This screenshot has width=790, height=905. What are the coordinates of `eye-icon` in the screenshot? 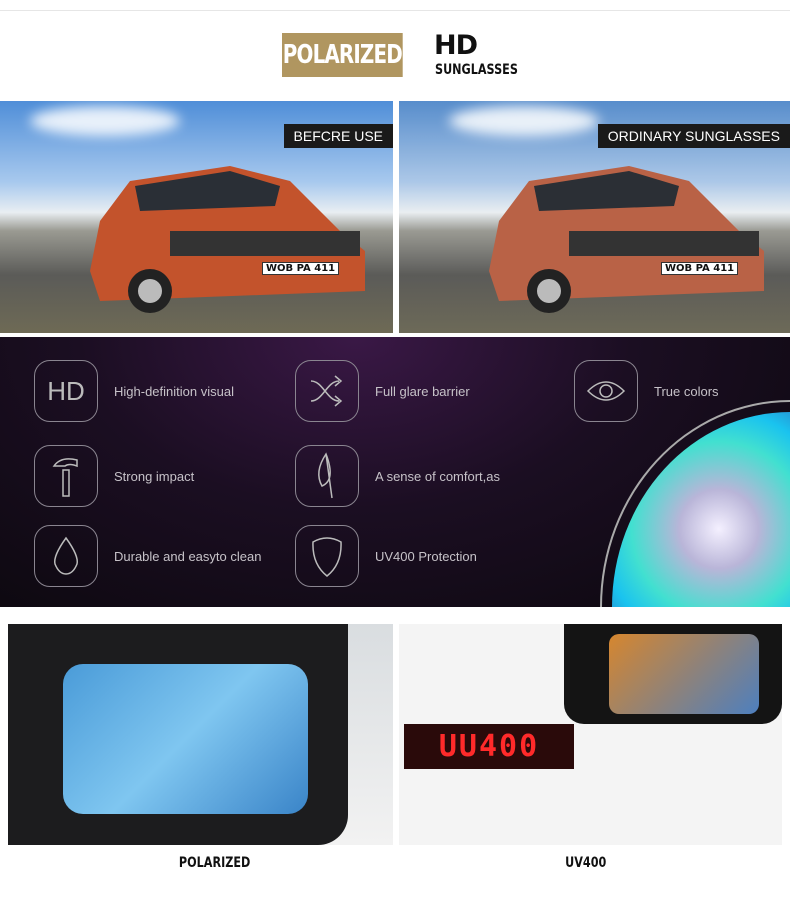 It's located at (606, 391).